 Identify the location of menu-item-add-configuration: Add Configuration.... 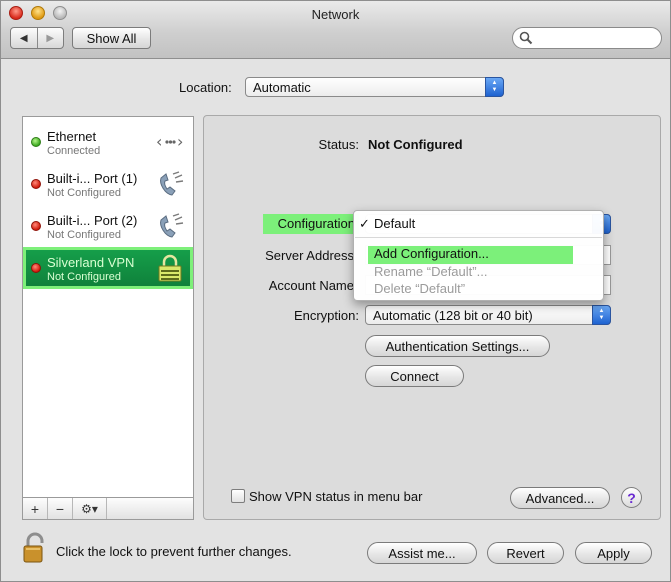
(470, 255).